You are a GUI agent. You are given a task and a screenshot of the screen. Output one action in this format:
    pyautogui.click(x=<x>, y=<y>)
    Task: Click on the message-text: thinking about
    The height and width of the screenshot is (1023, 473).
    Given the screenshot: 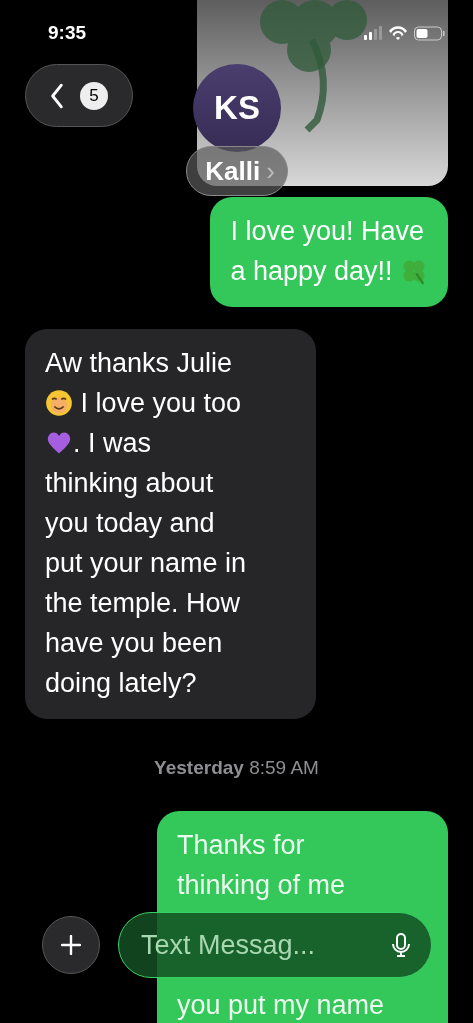 What is the action you would take?
    pyautogui.click(x=129, y=483)
    